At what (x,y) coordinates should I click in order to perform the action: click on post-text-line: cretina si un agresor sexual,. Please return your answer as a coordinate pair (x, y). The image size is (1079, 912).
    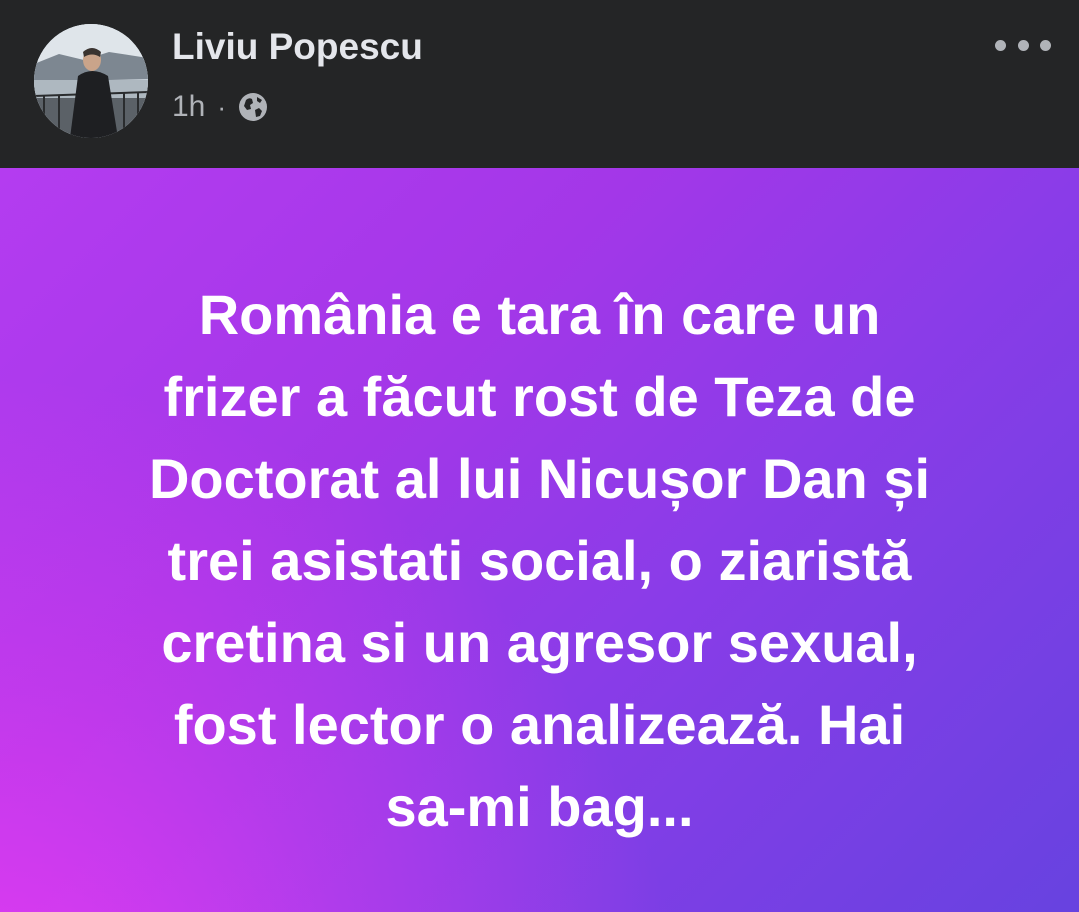
    Looking at the image, I should click on (539, 642).